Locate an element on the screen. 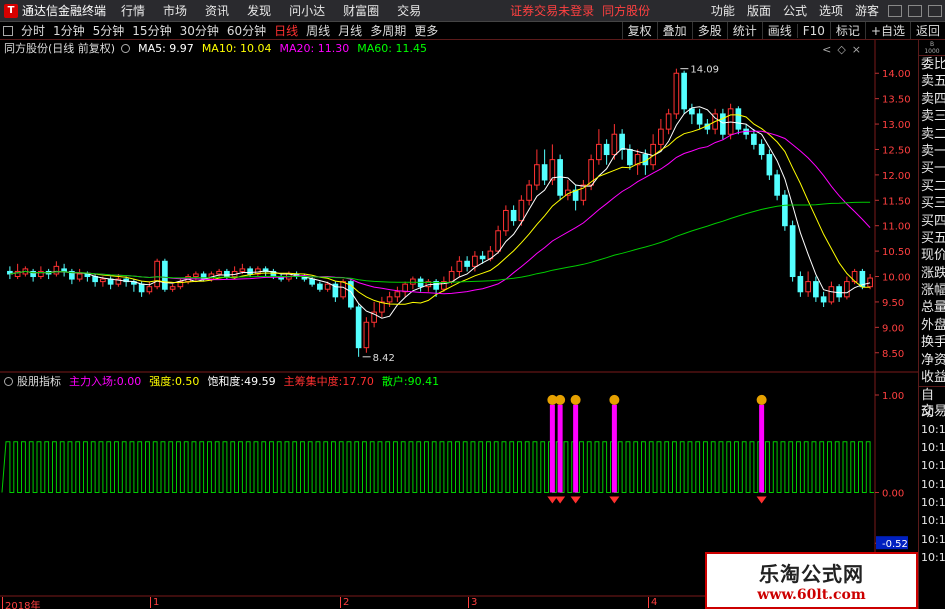 This screenshot has width=945, height=609. indicator-settings-icon is located at coordinates (8, 381).